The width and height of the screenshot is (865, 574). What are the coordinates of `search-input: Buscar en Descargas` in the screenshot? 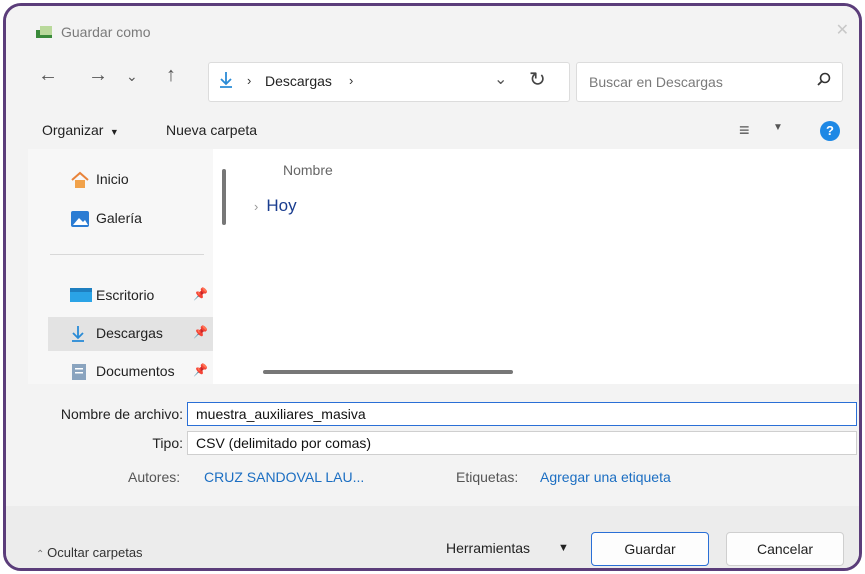 It's located at (709, 82).